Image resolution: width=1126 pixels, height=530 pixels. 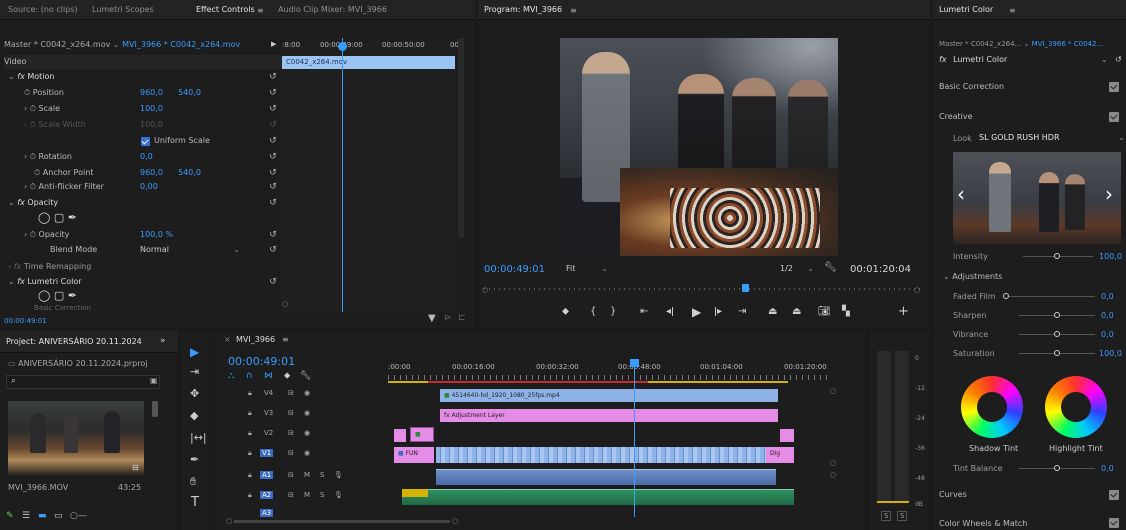 I want to click on scrollbar, so click(x=461, y=138).